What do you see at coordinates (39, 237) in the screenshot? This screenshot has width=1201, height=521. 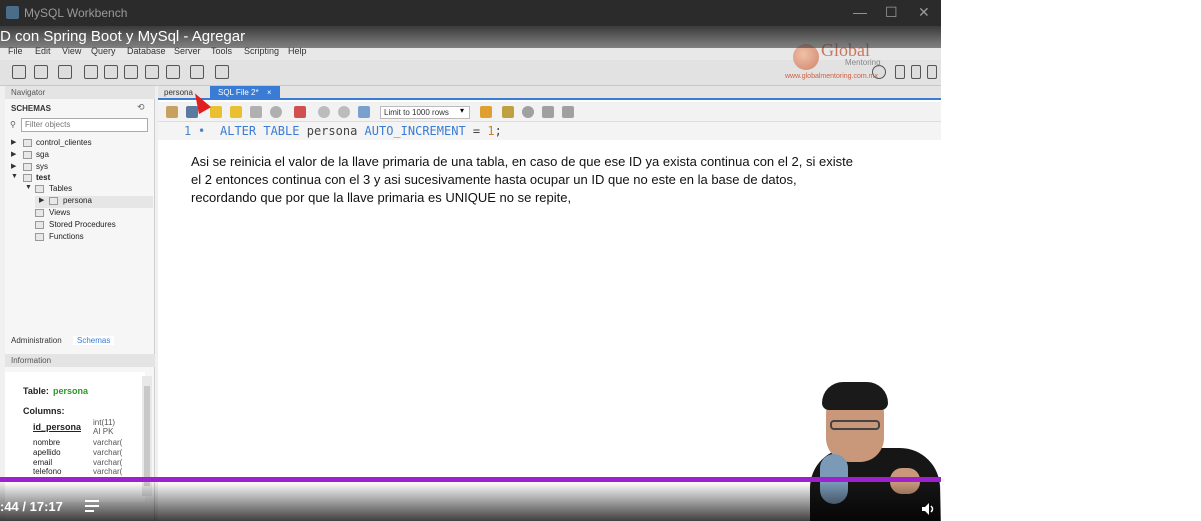 I see `functions-folder-icon` at bounding box center [39, 237].